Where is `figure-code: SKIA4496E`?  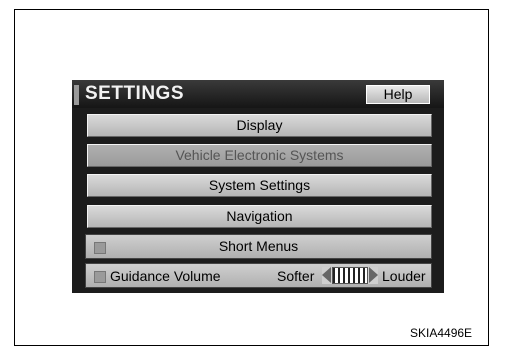 figure-code: SKIA4496E is located at coordinates (441, 333).